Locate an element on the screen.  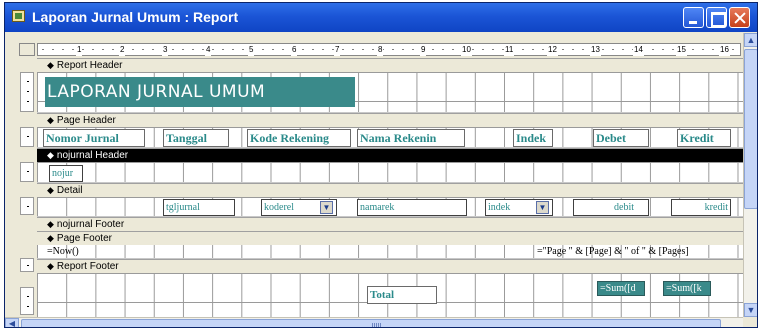
ruler-number: 16 is located at coordinates (724, 50).